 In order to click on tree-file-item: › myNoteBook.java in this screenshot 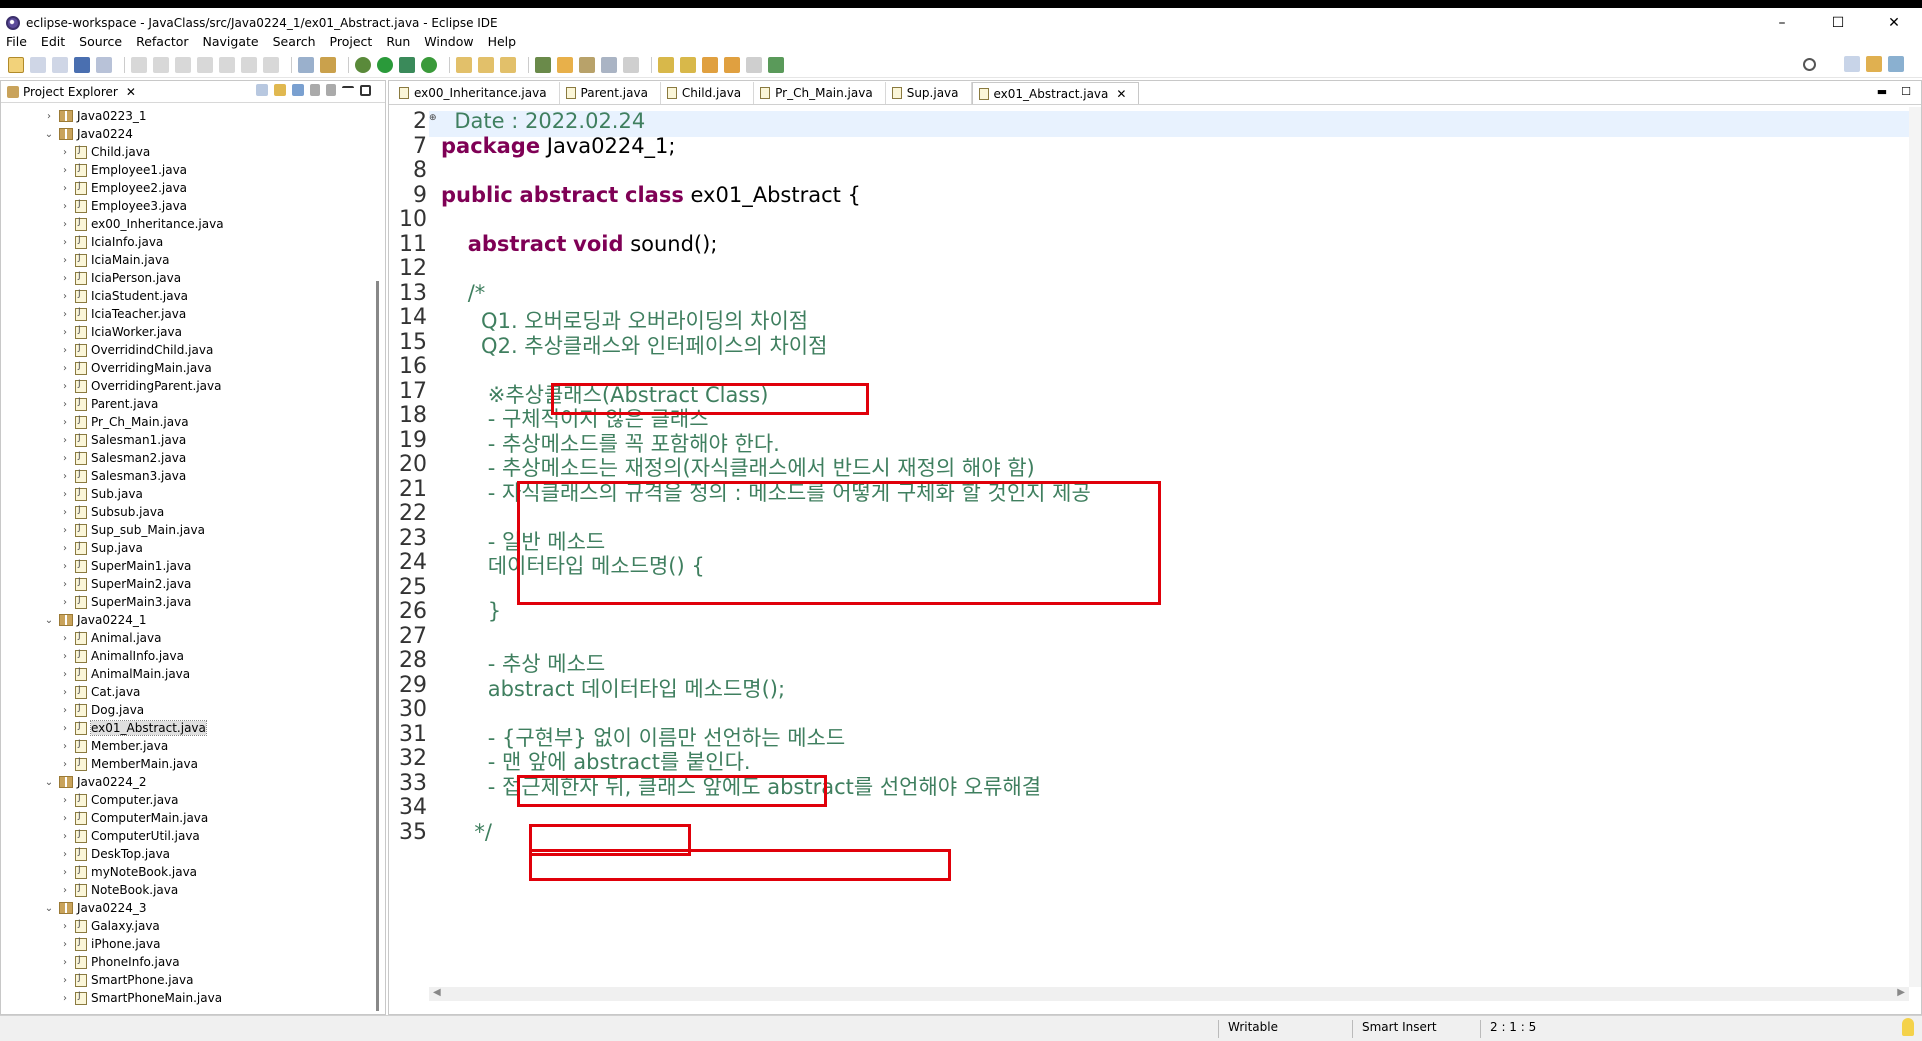, I will do `click(186, 872)`.